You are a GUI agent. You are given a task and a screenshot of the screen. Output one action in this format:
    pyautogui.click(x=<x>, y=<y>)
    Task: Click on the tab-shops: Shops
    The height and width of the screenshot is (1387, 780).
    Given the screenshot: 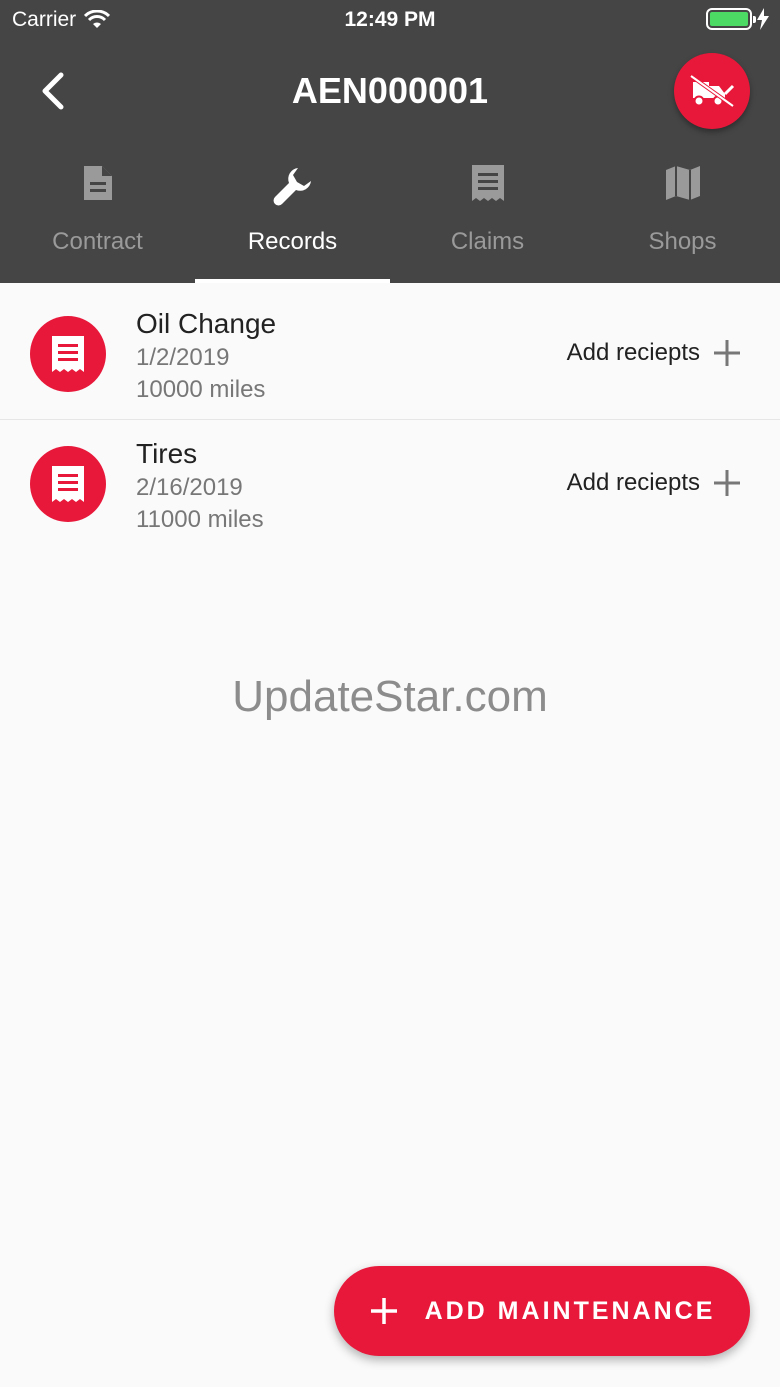 What is the action you would take?
    pyautogui.click(x=682, y=216)
    